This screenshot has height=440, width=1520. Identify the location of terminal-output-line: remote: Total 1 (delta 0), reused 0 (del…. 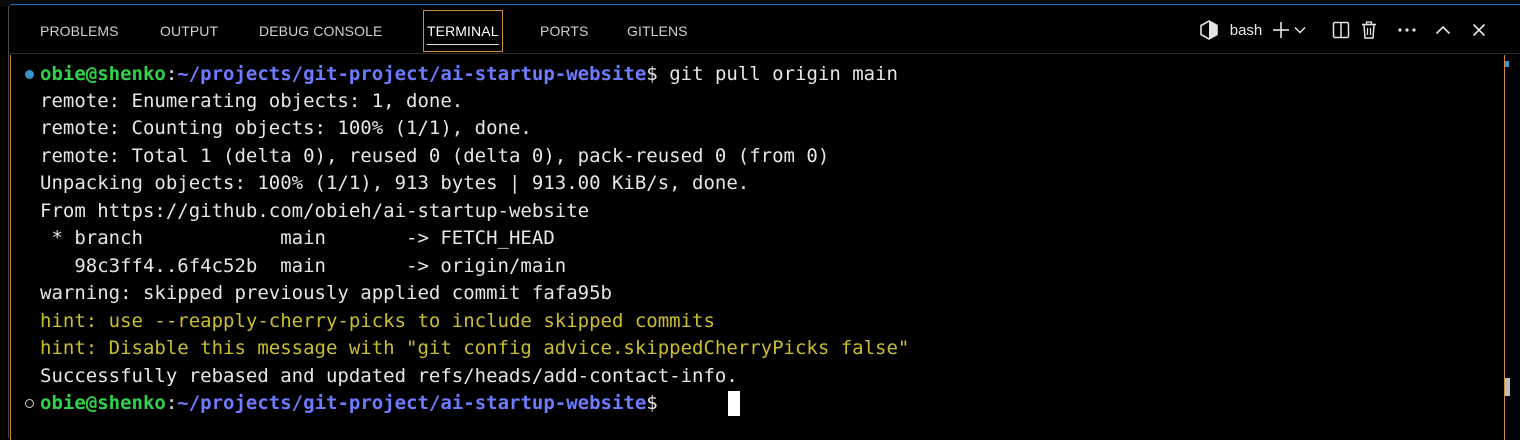
(435, 156).